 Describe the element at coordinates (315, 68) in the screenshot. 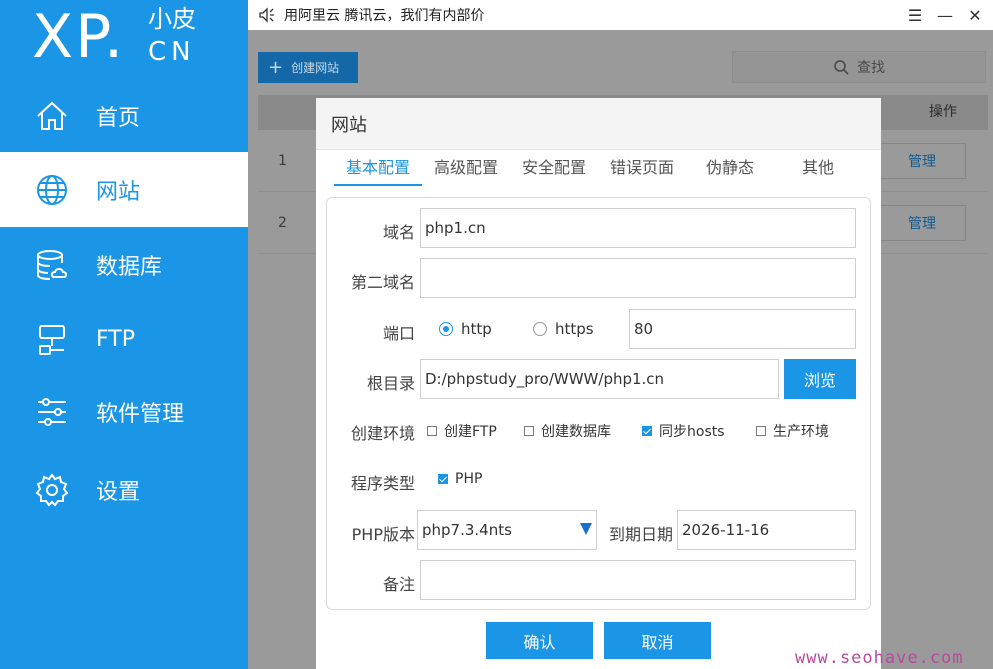

I see `create-website-label: 创建网站` at that location.